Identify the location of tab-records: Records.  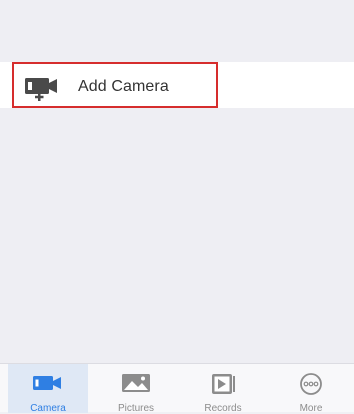
(223, 389).